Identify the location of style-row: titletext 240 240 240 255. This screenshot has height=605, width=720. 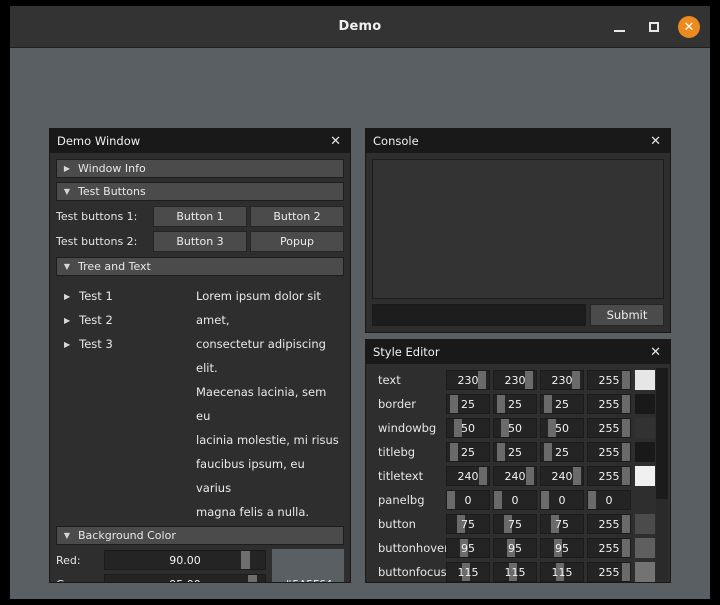
(512, 476).